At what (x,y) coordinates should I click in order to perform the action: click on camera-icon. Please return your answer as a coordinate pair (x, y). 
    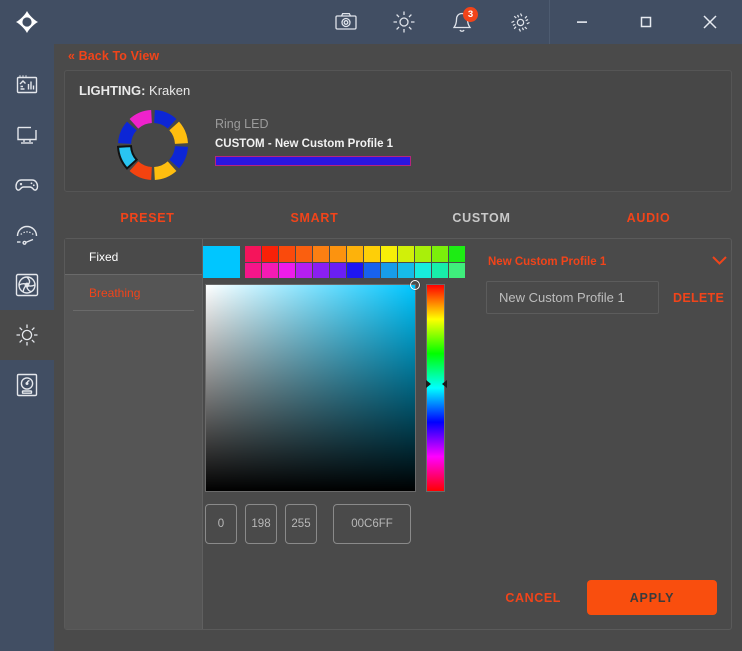
    Looking at the image, I should click on (346, 21).